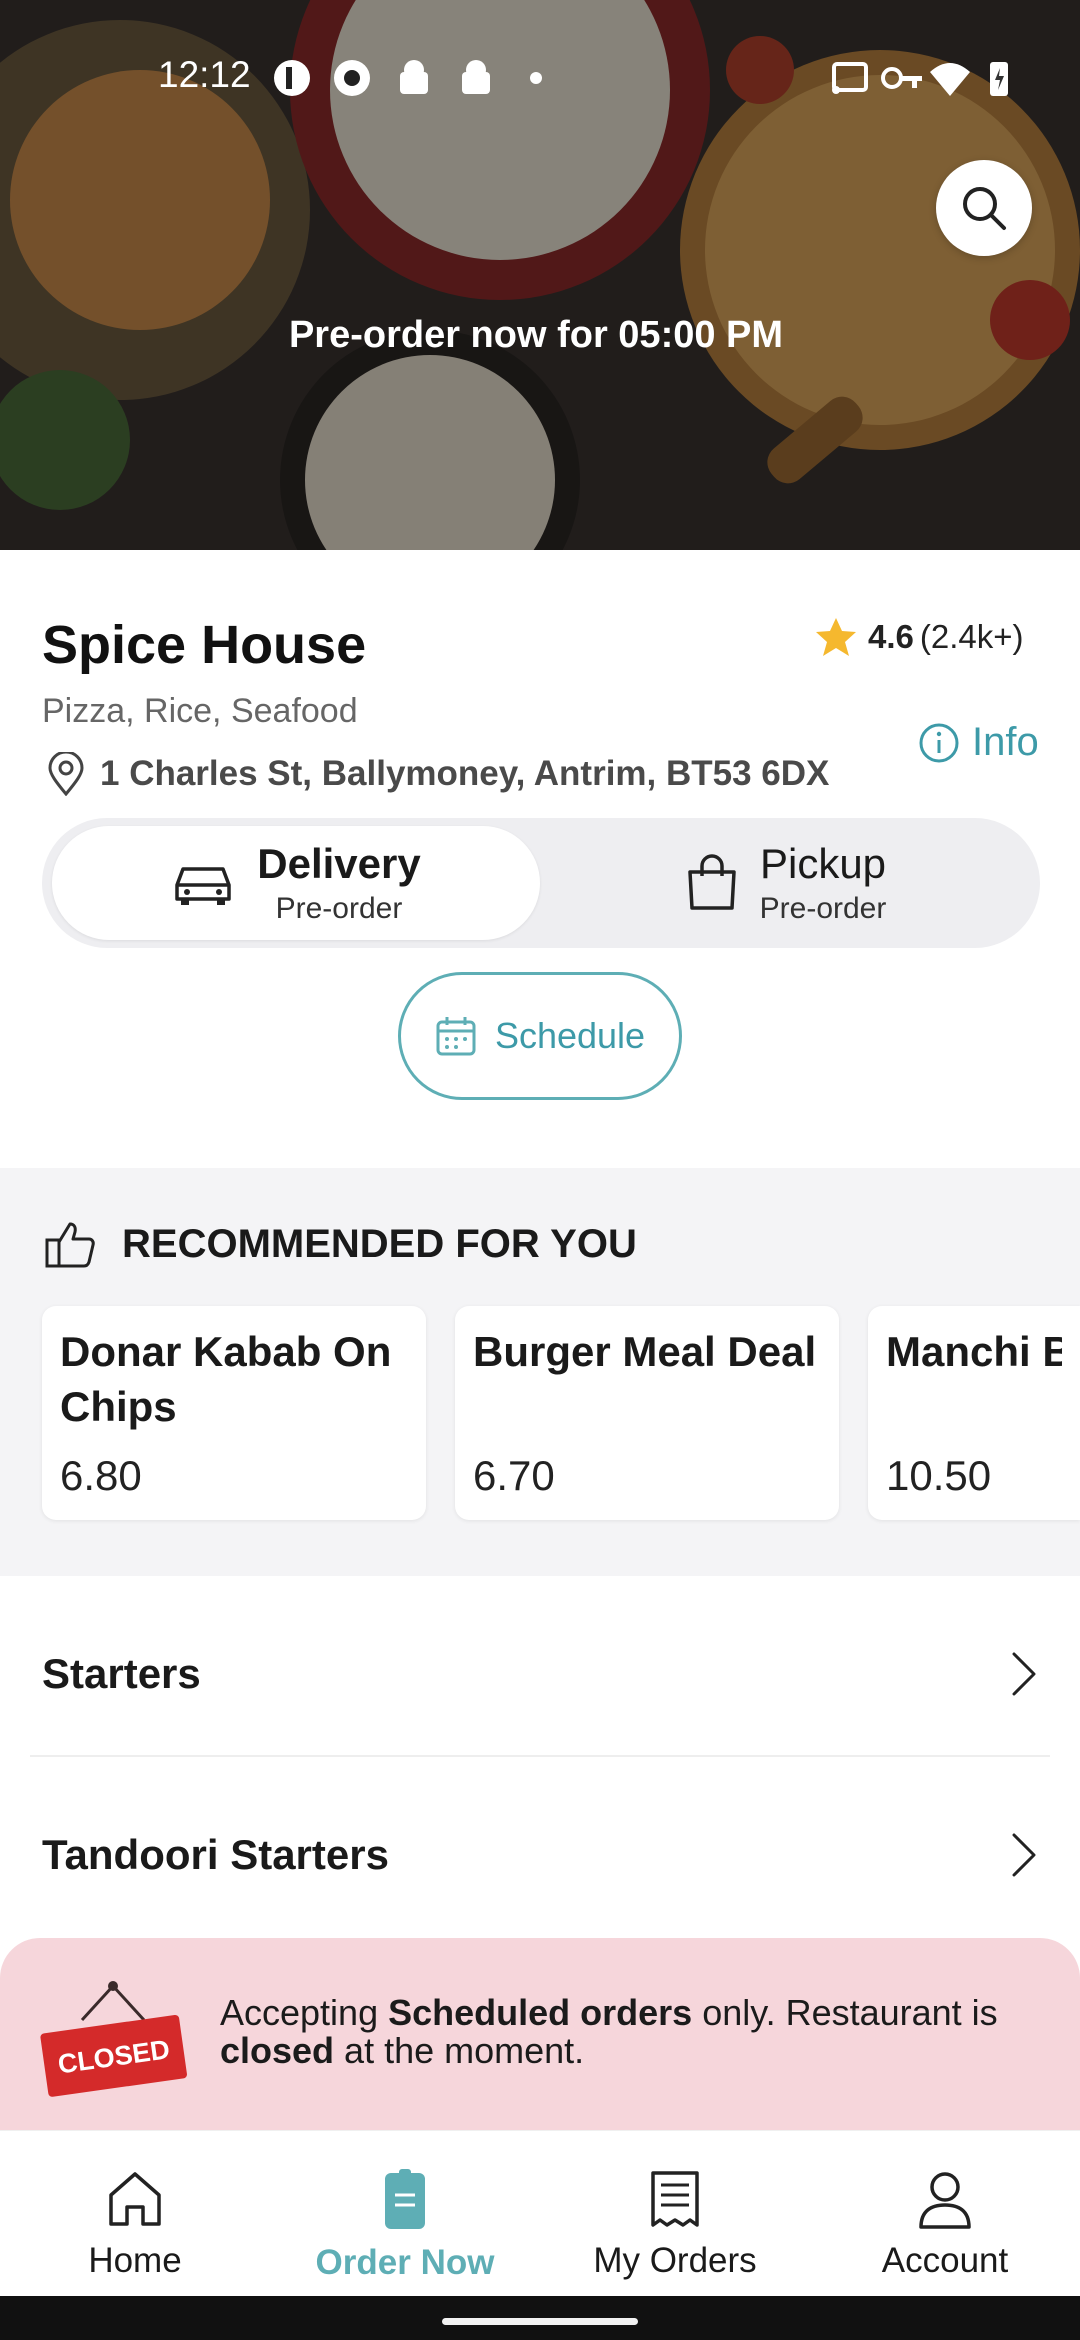  Describe the element at coordinates (277, 2050) in the screenshot. I see `closed-msg-bold: closed` at that location.